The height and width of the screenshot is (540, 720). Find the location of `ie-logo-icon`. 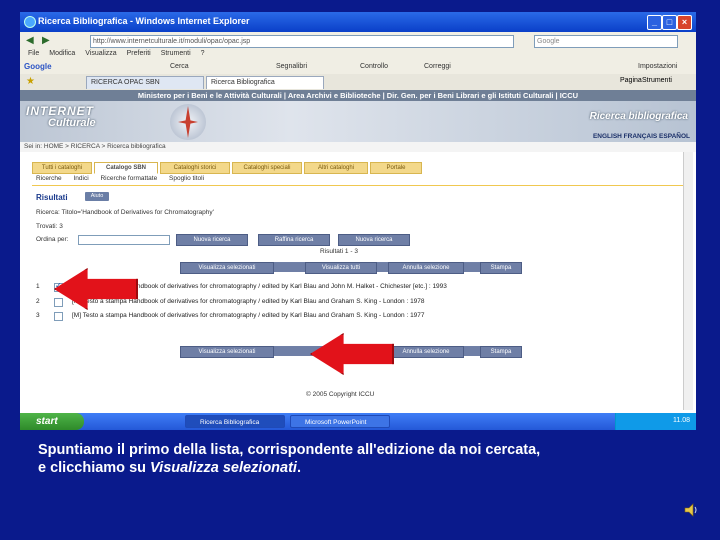

ie-logo-icon is located at coordinates (30, 22).